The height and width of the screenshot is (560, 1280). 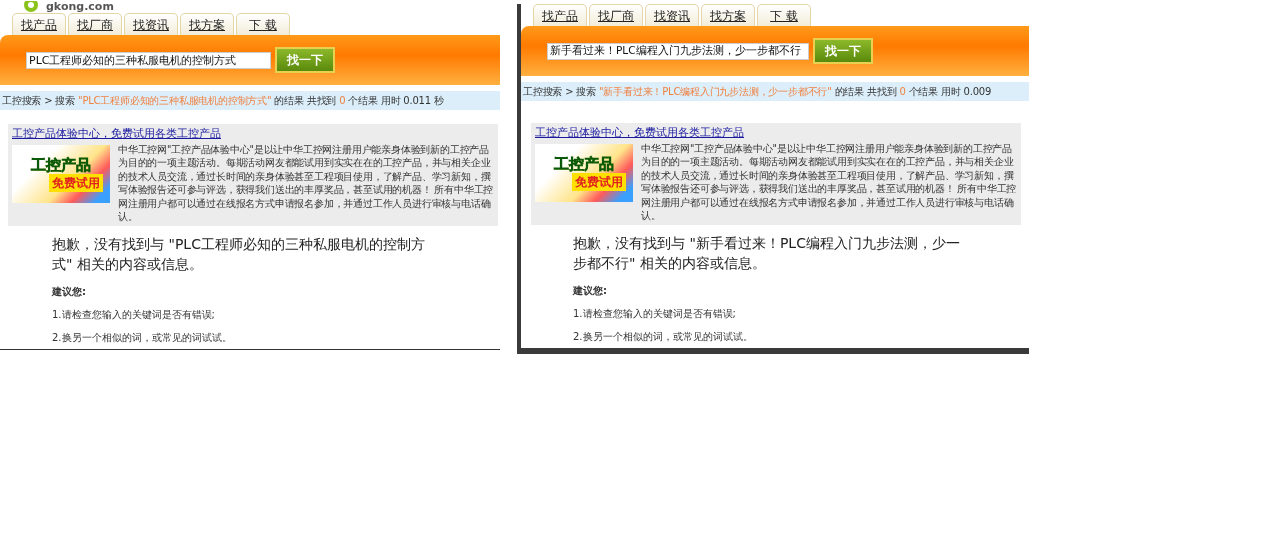 What do you see at coordinates (175, 101) in the screenshot?
I see `search-query: "PLC工程师必知的三种私服电机的控制方式"` at bounding box center [175, 101].